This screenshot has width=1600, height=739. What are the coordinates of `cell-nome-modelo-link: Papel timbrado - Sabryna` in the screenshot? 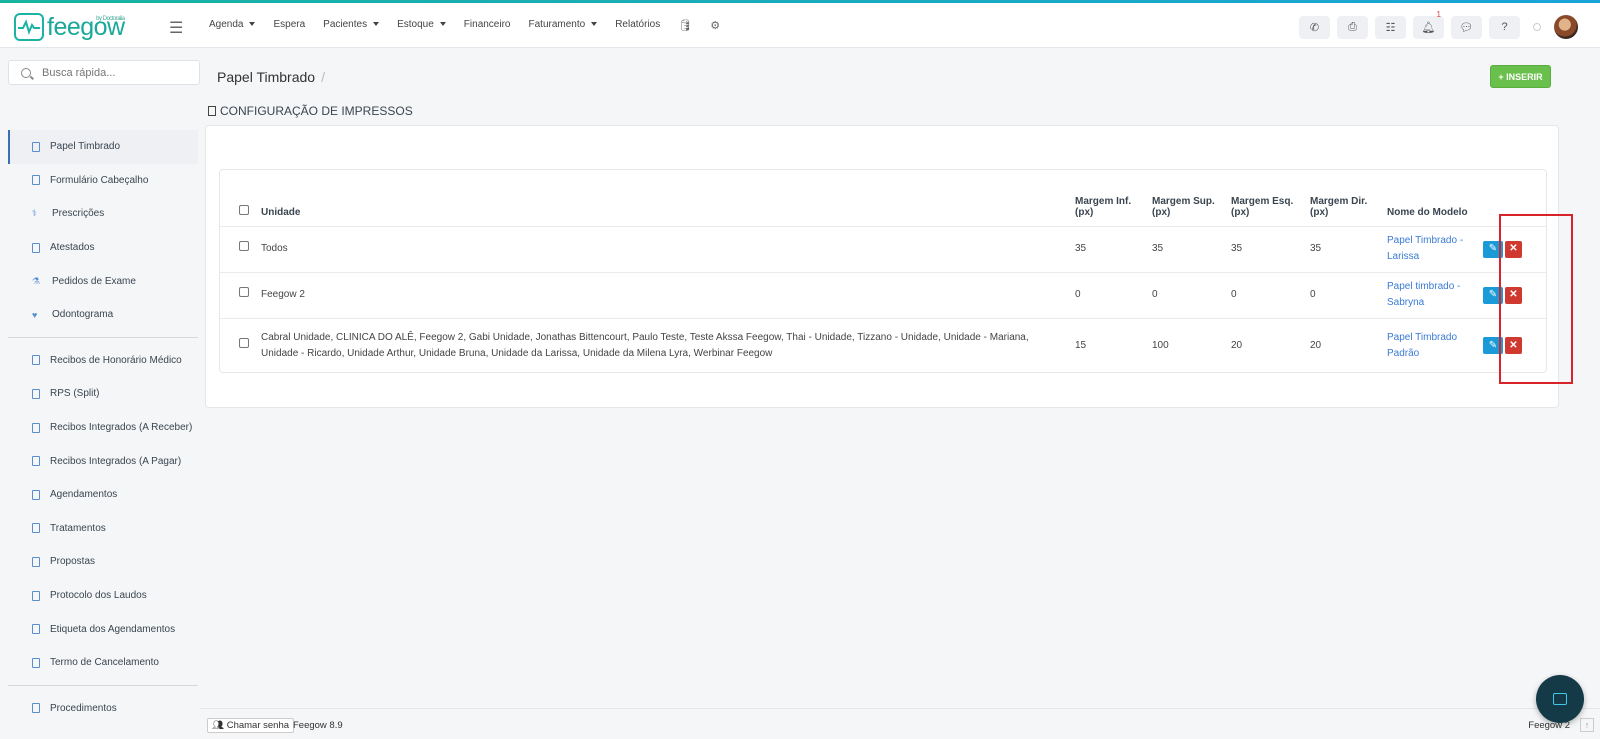 It's located at (1429, 295).